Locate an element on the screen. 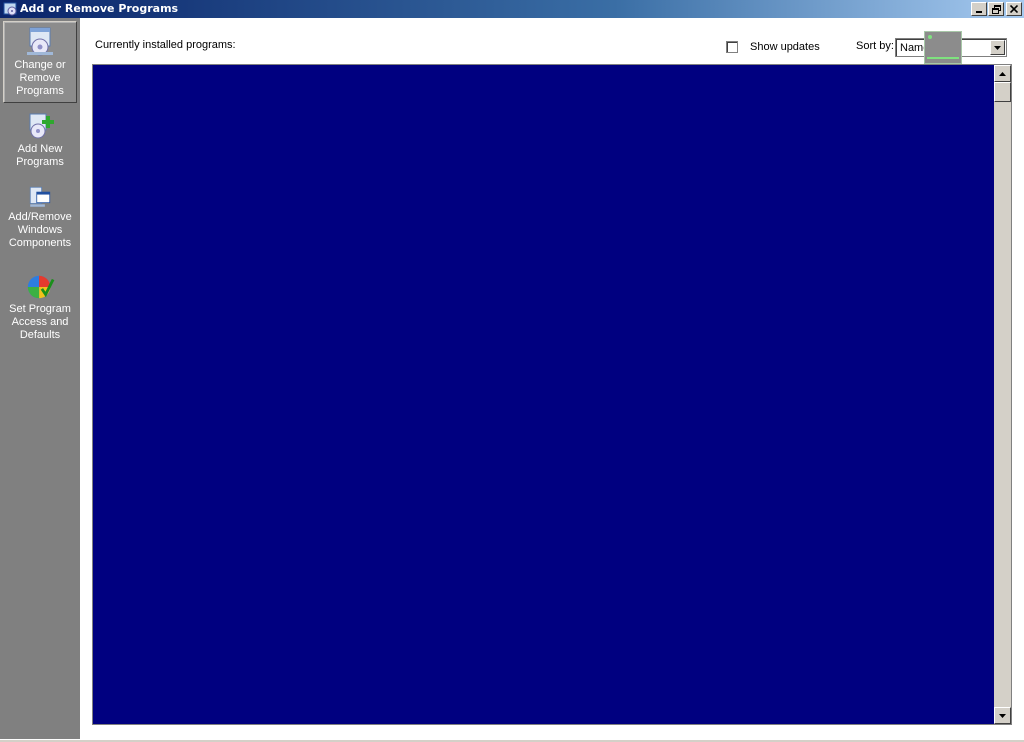 The width and height of the screenshot is (1024, 742). window-title: Add or Remove Programs is located at coordinates (99, 8).